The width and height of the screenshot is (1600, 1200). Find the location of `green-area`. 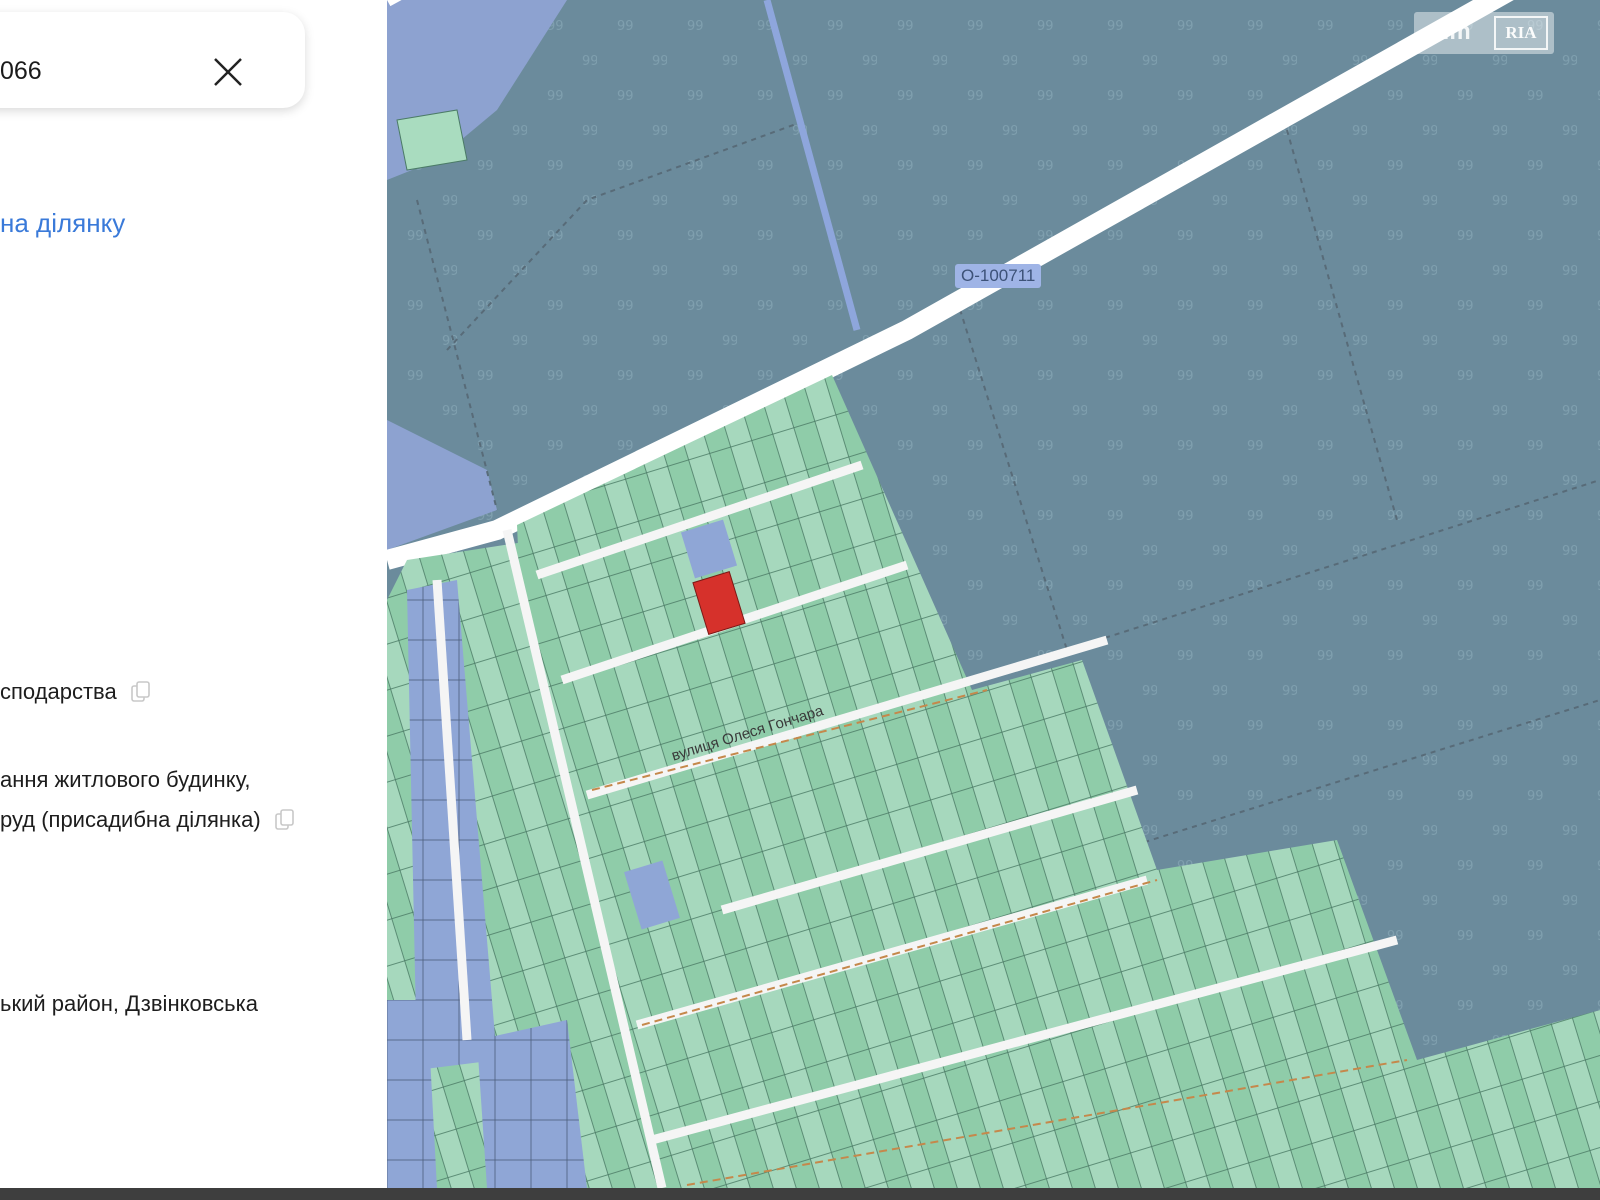

green-area is located at coordinates (432, 140).